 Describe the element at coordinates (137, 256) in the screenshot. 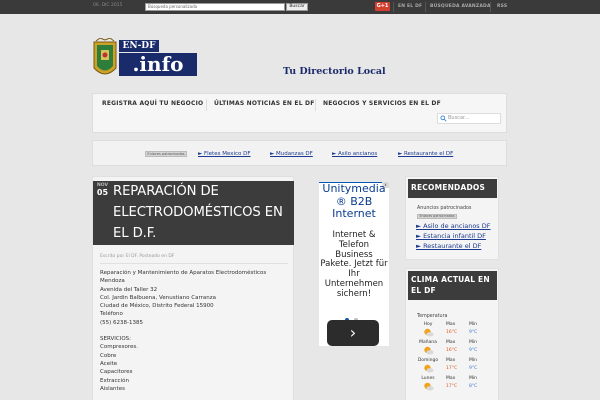

I see `article-byline: Escrito por El DF. Posteado en DF` at that location.